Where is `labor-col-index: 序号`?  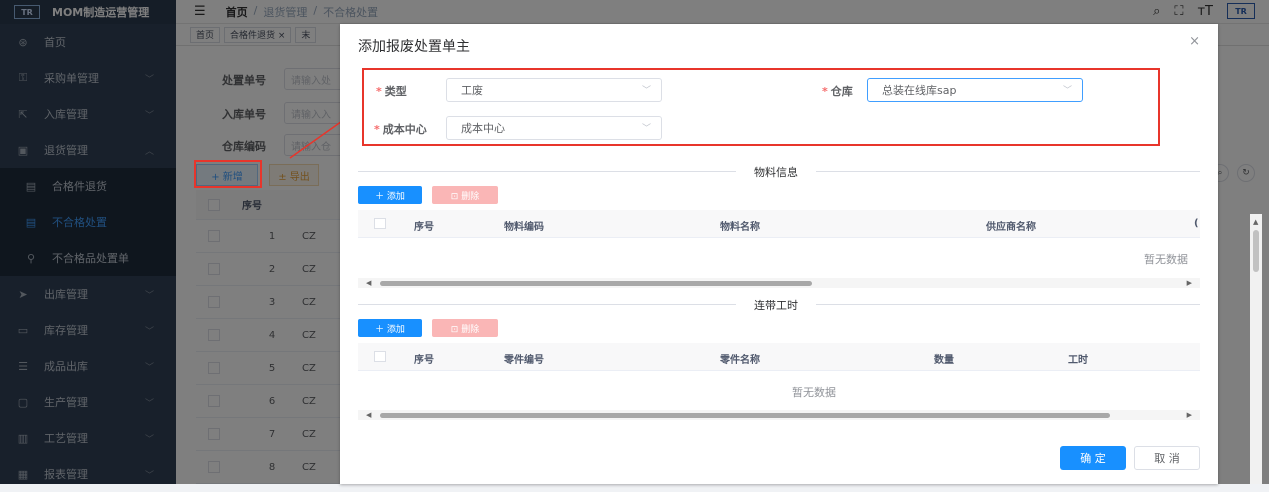
labor-col-index: 序号 is located at coordinates (424, 360).